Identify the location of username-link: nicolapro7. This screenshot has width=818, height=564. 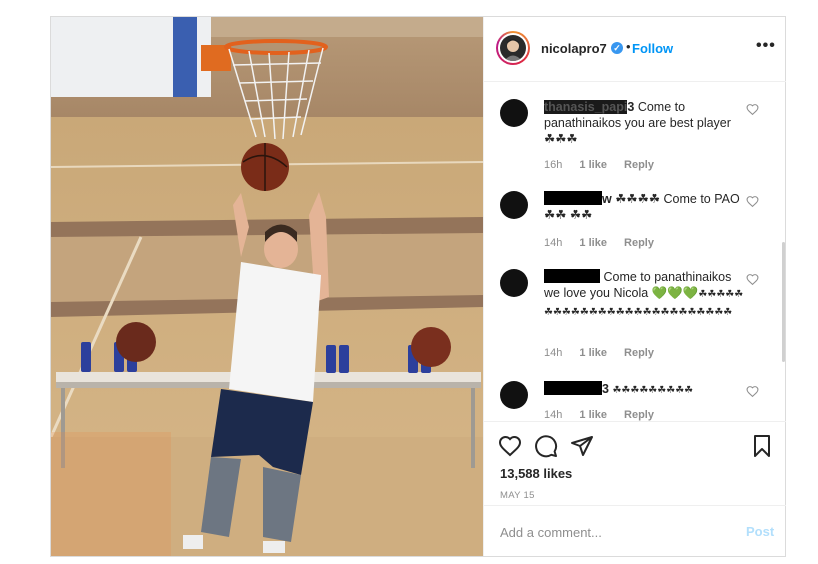
(574, 48).